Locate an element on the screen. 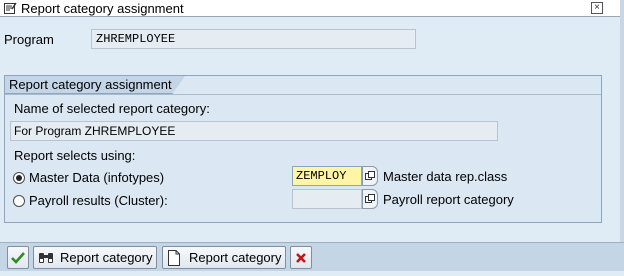 Image resolution: width=624 pixels, height=276 pixels. new-report-category-button: Report category is located at coordinates (224, 257).